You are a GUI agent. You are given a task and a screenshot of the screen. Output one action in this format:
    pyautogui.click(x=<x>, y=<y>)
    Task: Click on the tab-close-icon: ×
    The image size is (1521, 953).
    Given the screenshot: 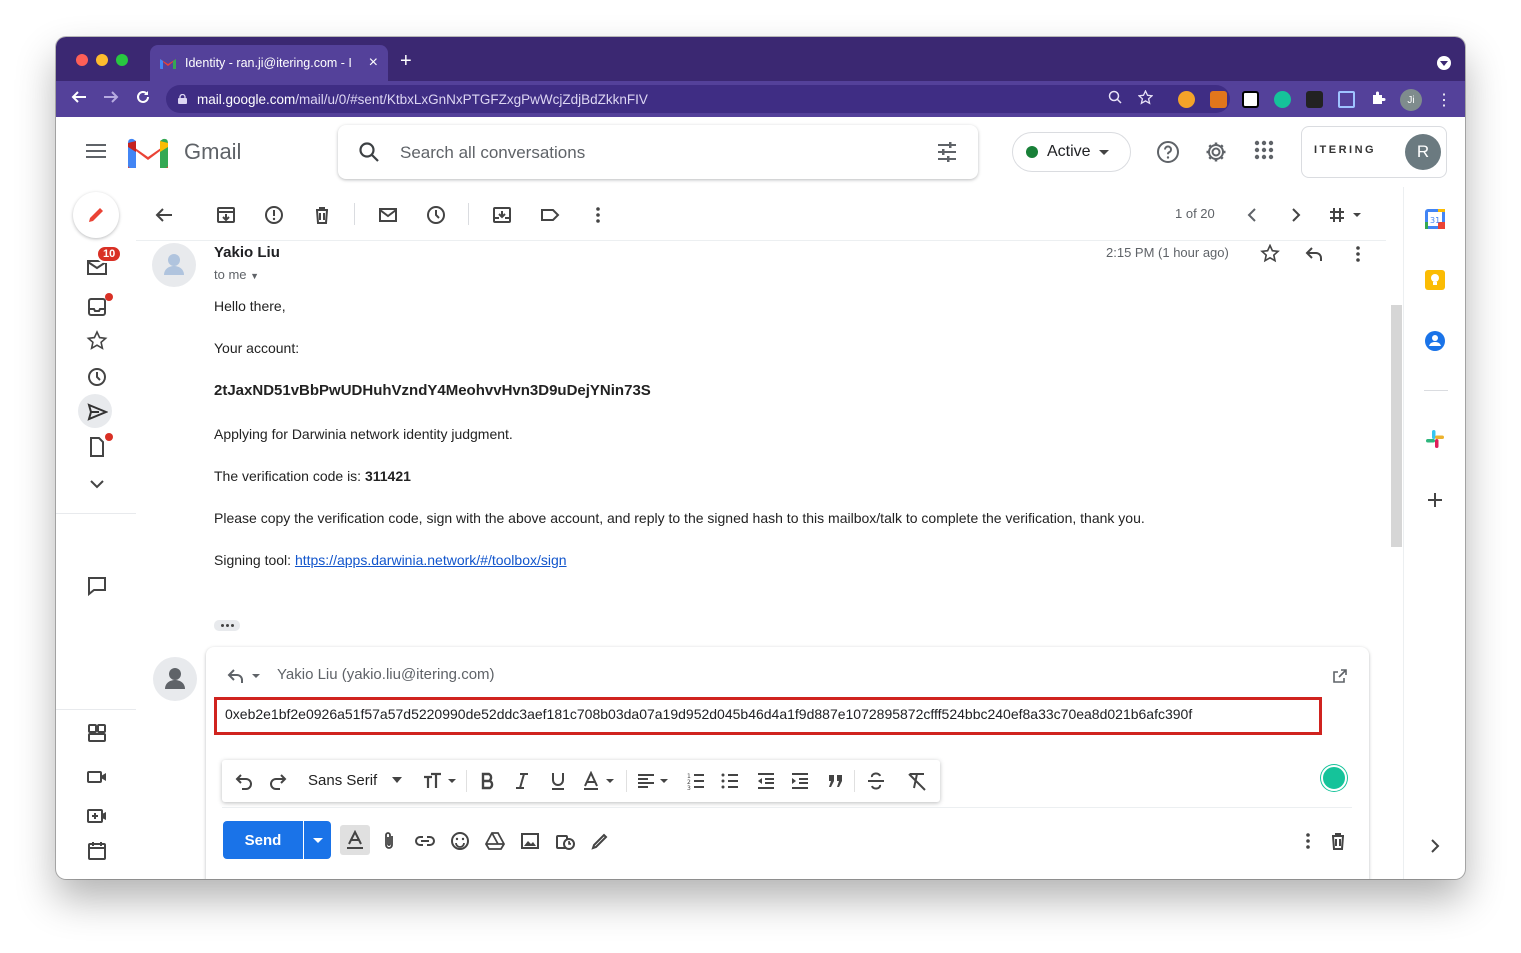 What is the action you would take?
    pyautogui.click(x=373, y=63)
    